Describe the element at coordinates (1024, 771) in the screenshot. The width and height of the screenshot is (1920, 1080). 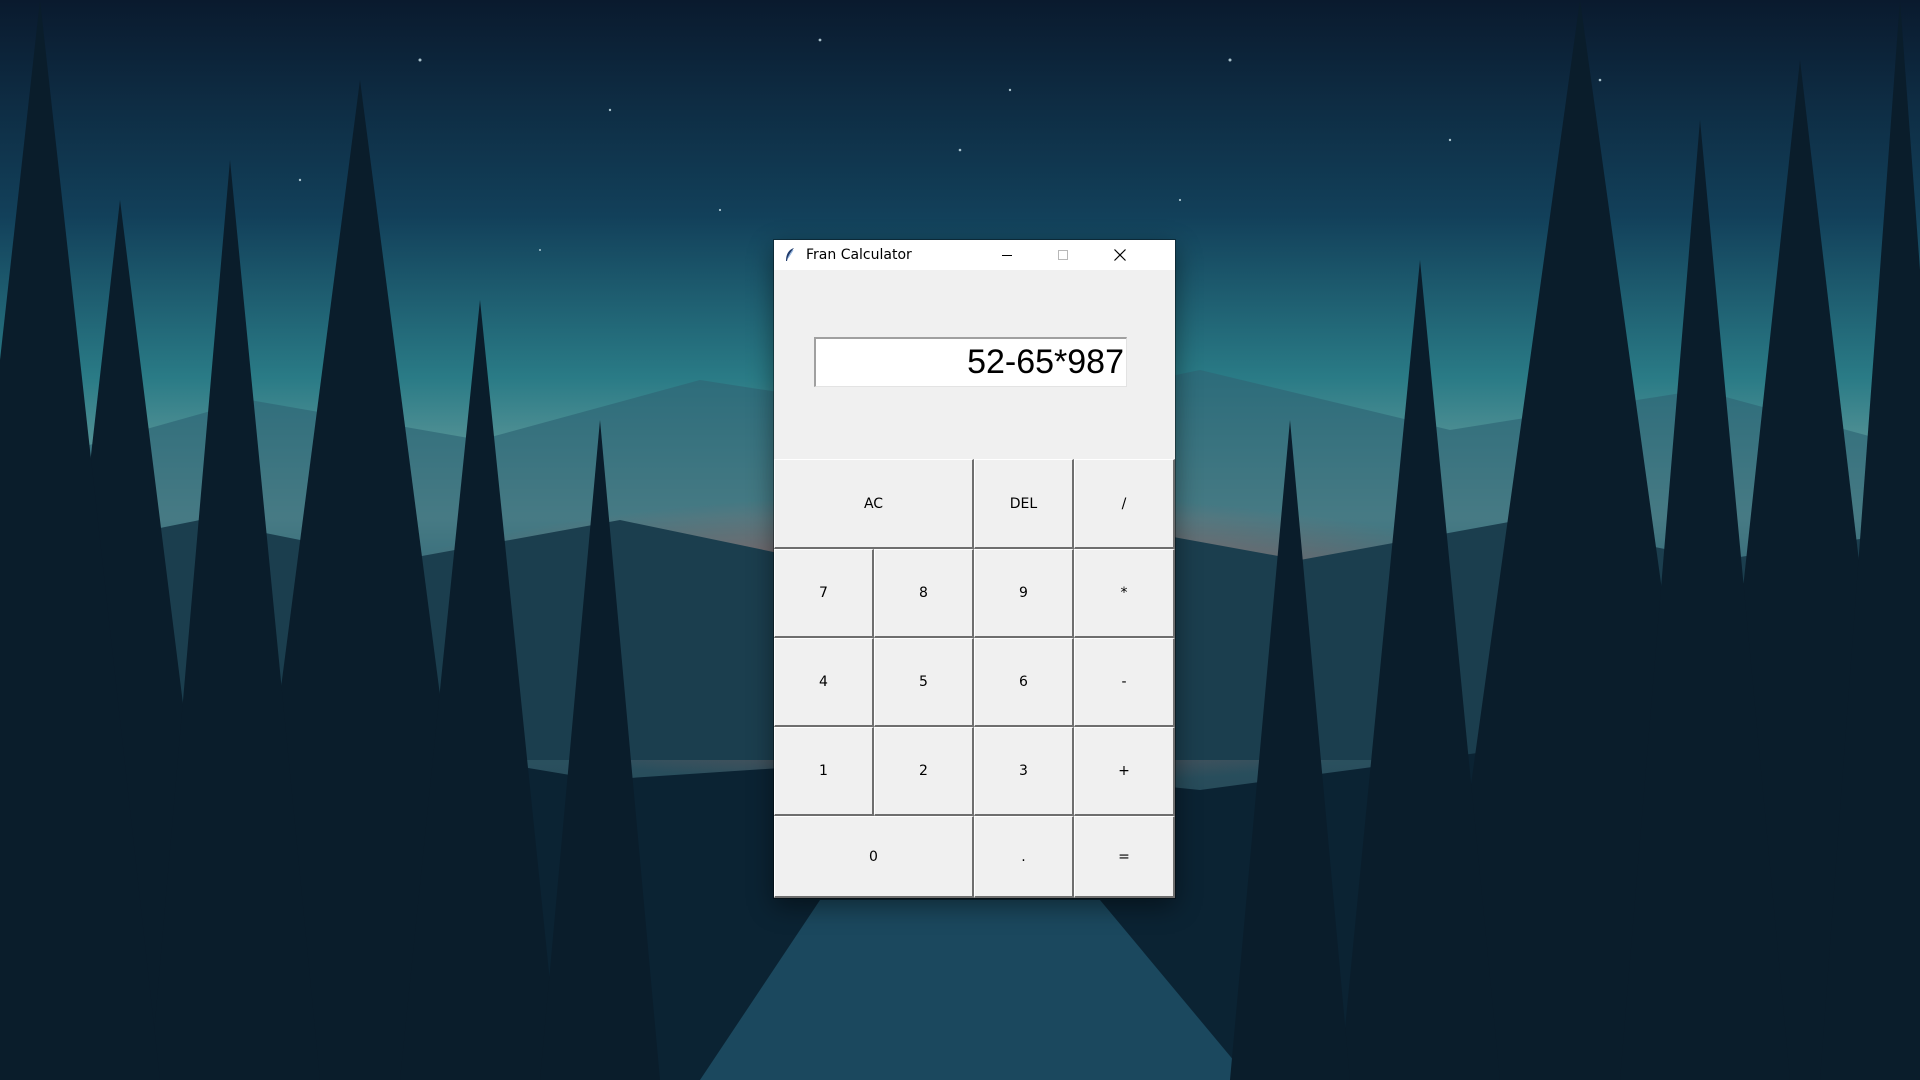
I see `digit-3-button: 3` at that location.